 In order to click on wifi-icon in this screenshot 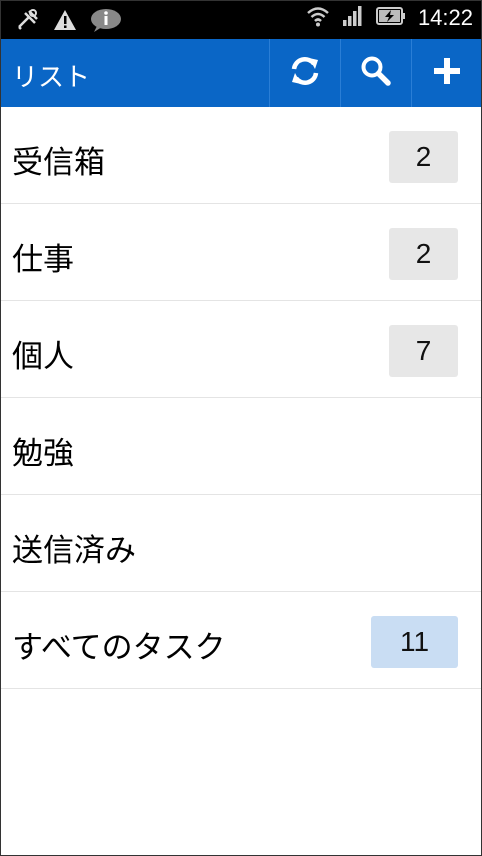, I will do `click(318, 18)`.